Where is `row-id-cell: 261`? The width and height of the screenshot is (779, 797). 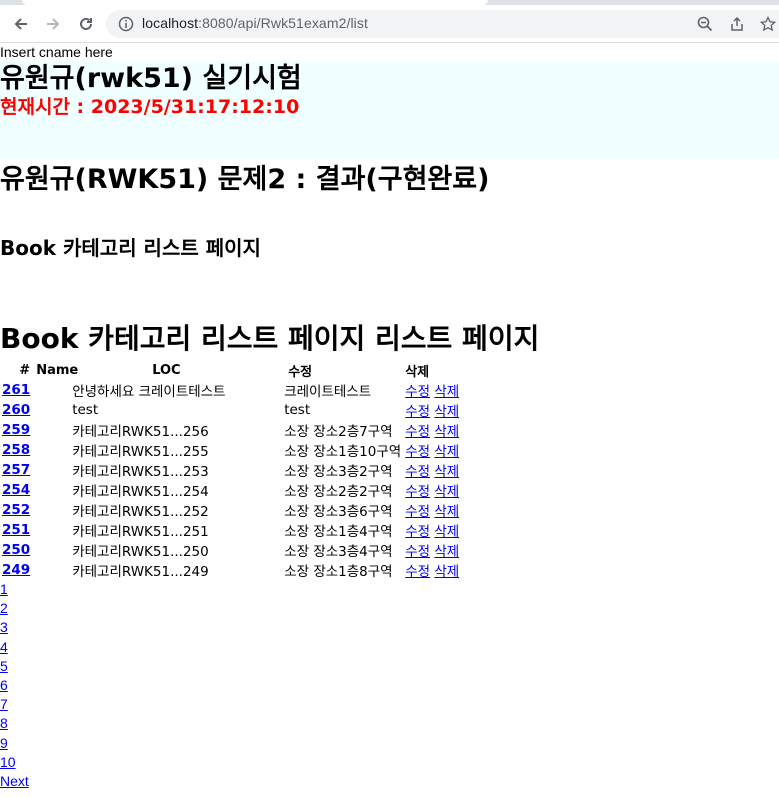 row-id-cell: 261 is located at coordinates (16, 390).